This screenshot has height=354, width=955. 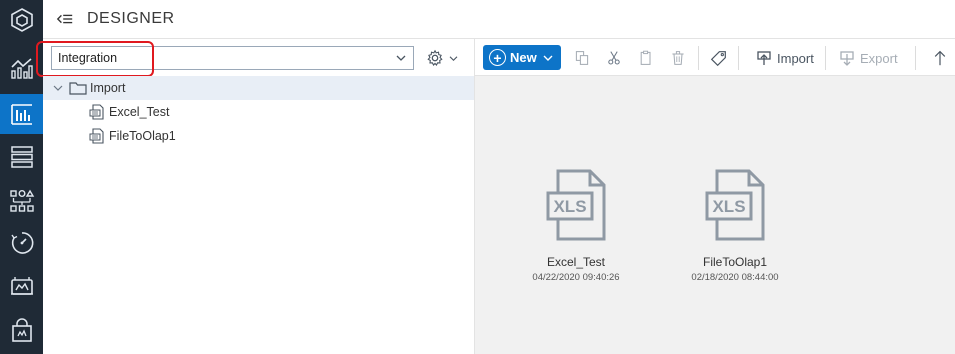 I want to click on tree-item-filetoolap1: FileToOlap1, so click(x=258, y=136).